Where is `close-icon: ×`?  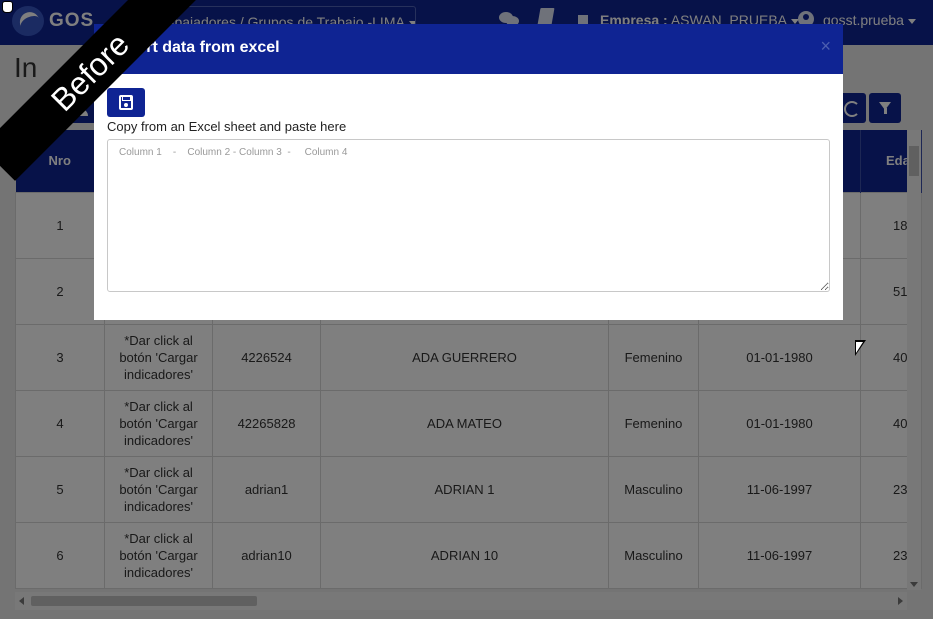
close-icon: × is located at coordinates (825, 46).